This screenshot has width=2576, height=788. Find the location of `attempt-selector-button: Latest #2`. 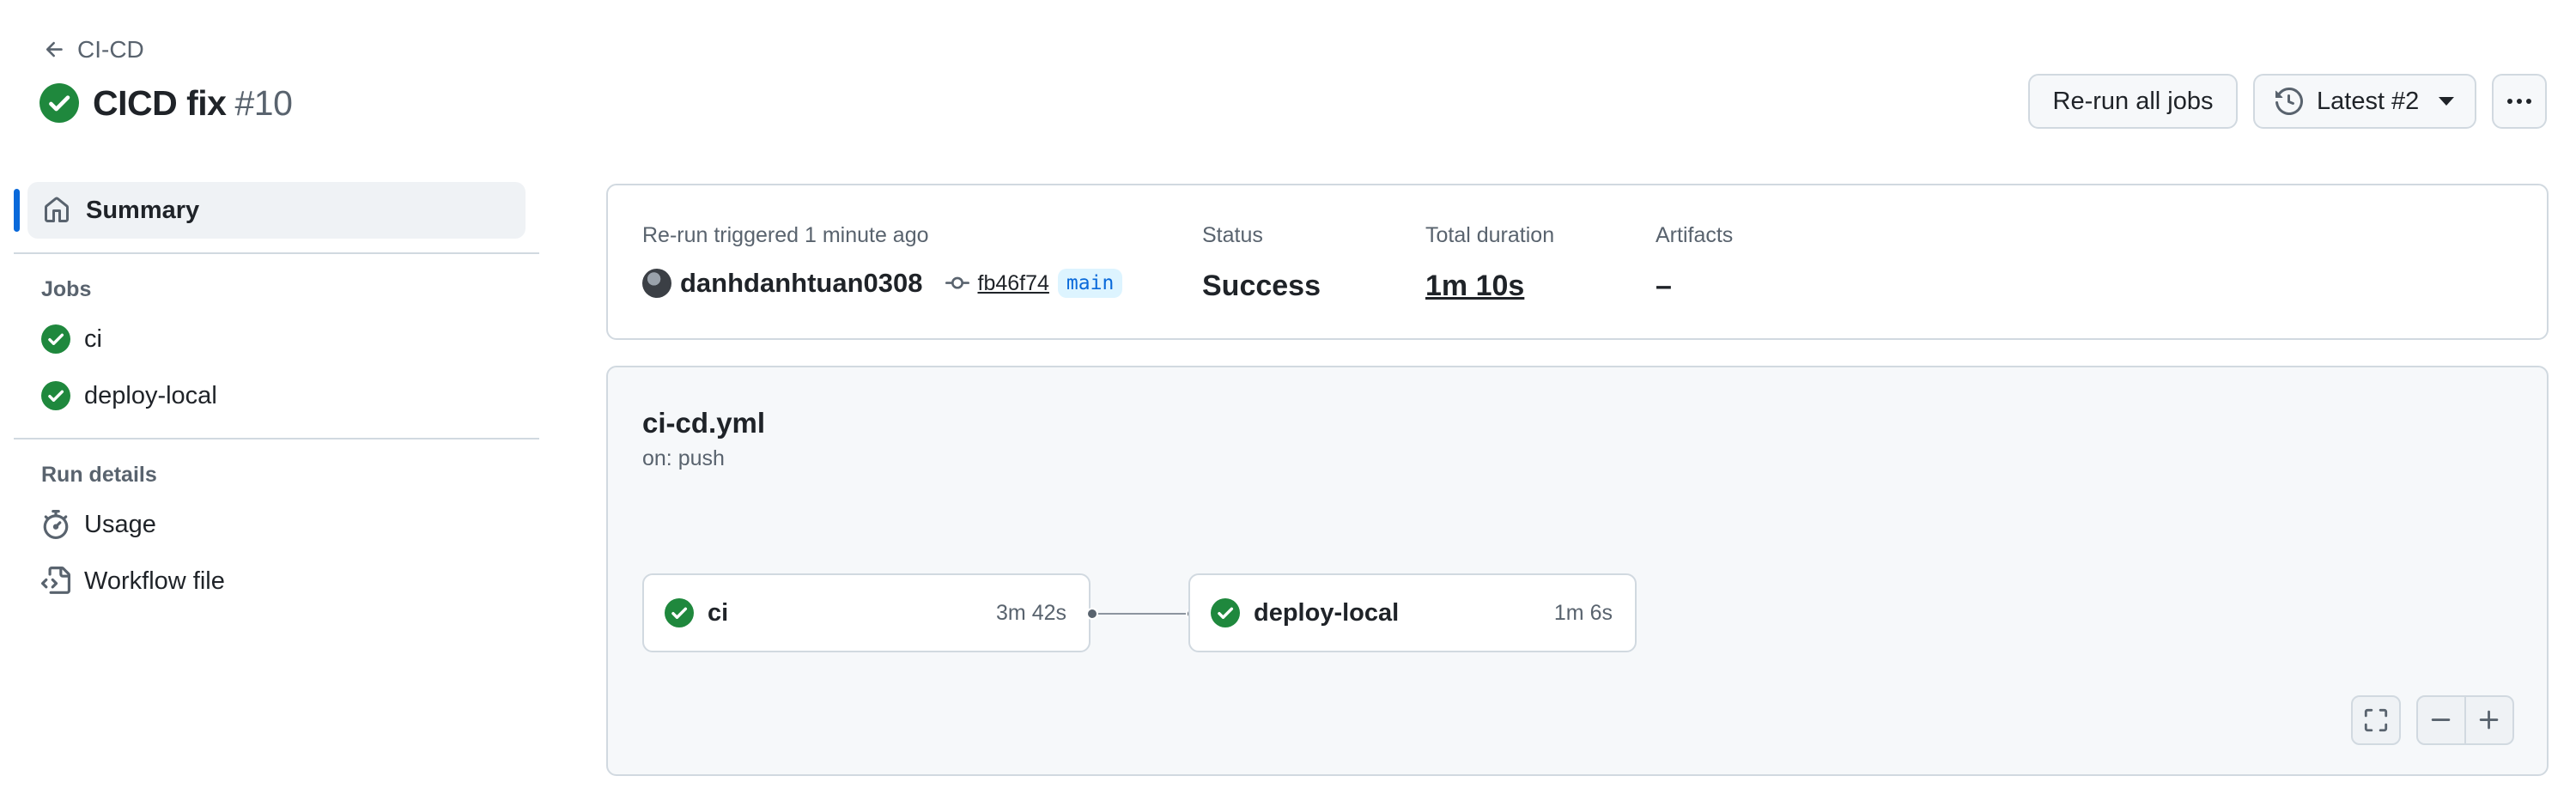

attempt-selector-button: Latest #2 is located at coordinates (2364, 102).